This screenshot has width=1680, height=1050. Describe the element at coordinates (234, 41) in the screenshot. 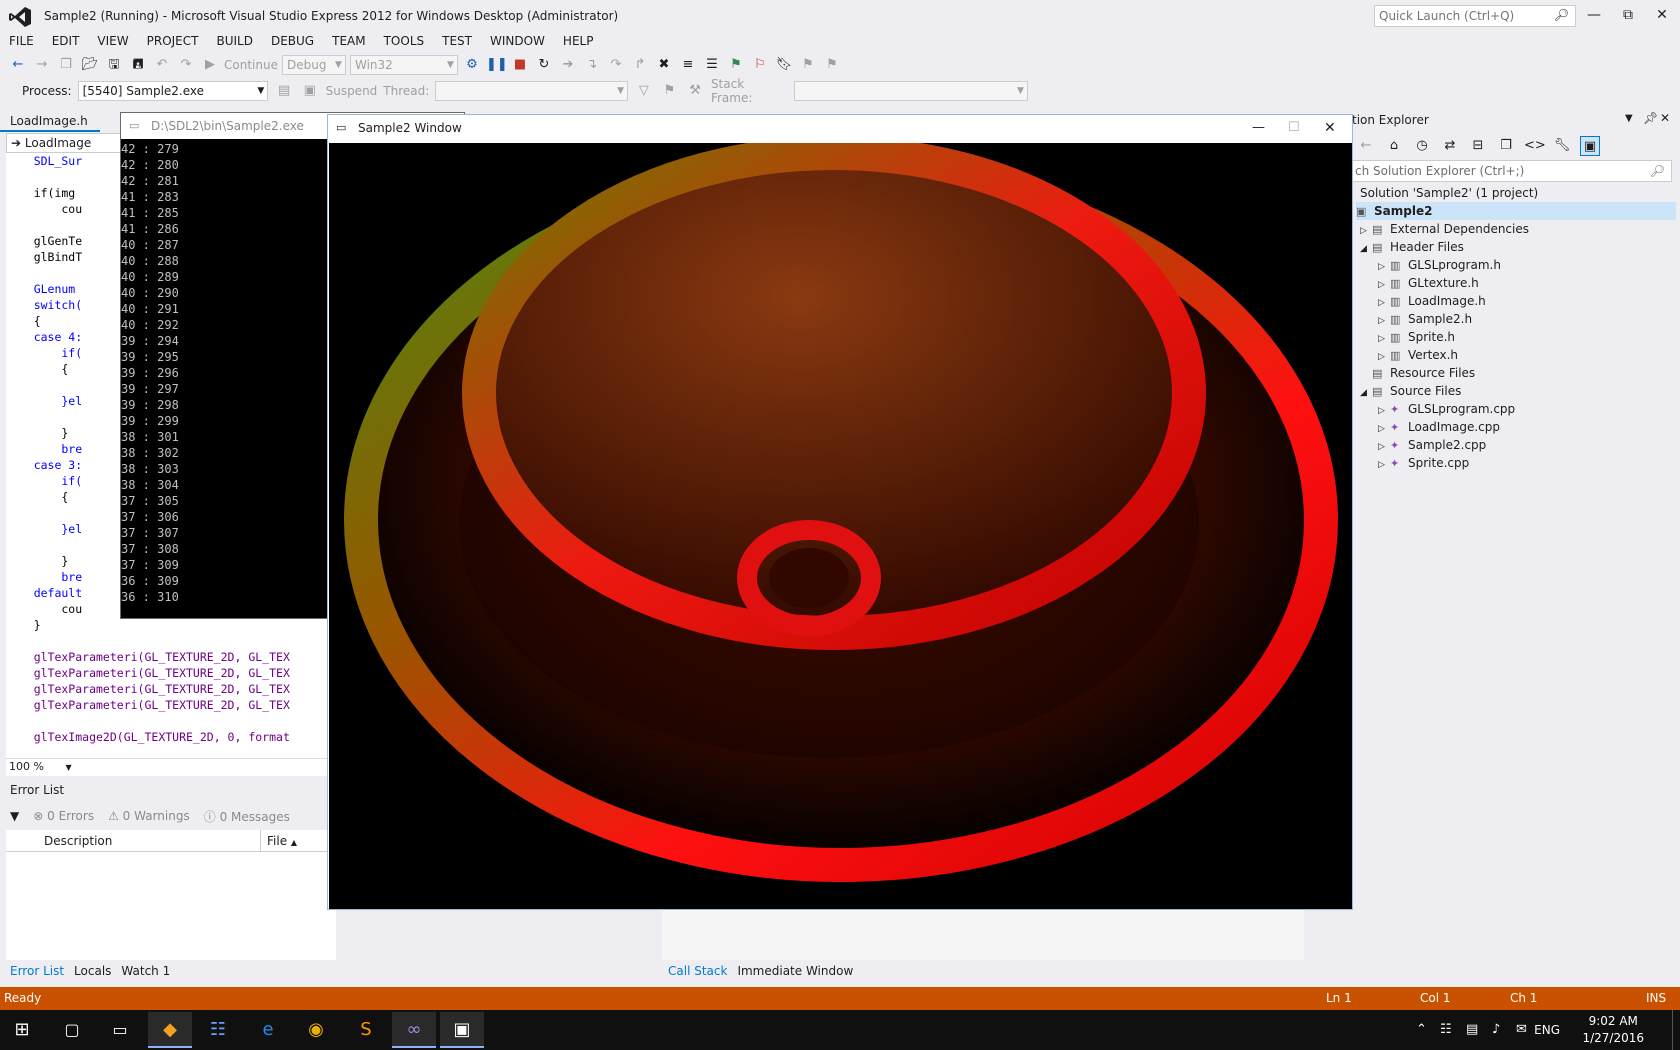

I see `menu-build: BUILD` at that location.